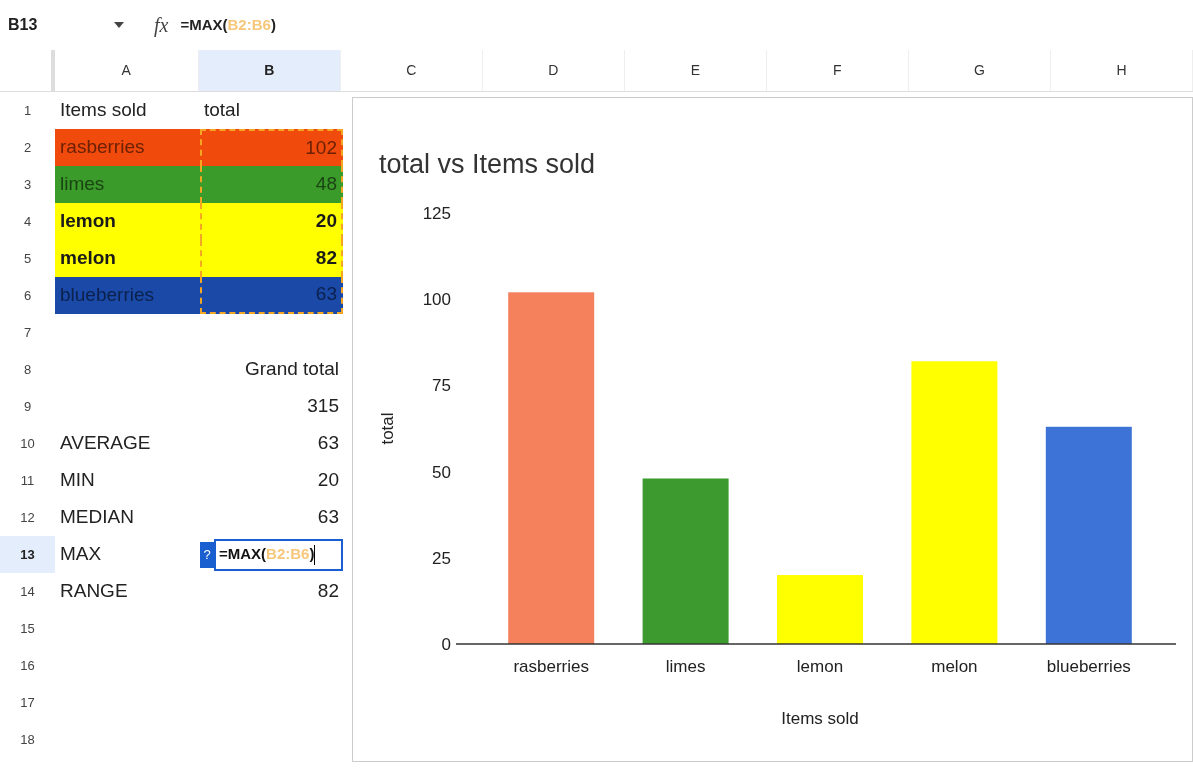 This screenshot has width=1193, height=769. What do you see at coordinates (411, 70) in the screenshot?
I see `column-header: C` at bounding box center [411, 70].